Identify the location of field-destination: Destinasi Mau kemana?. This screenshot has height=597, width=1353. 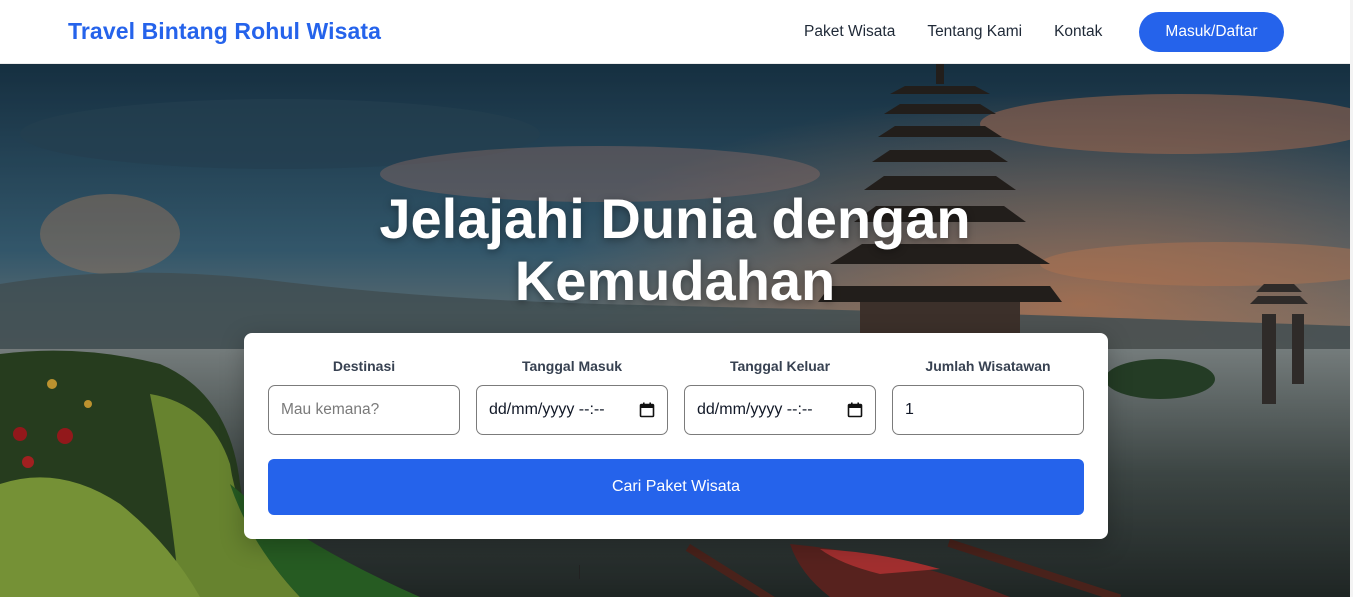
(364, 396).